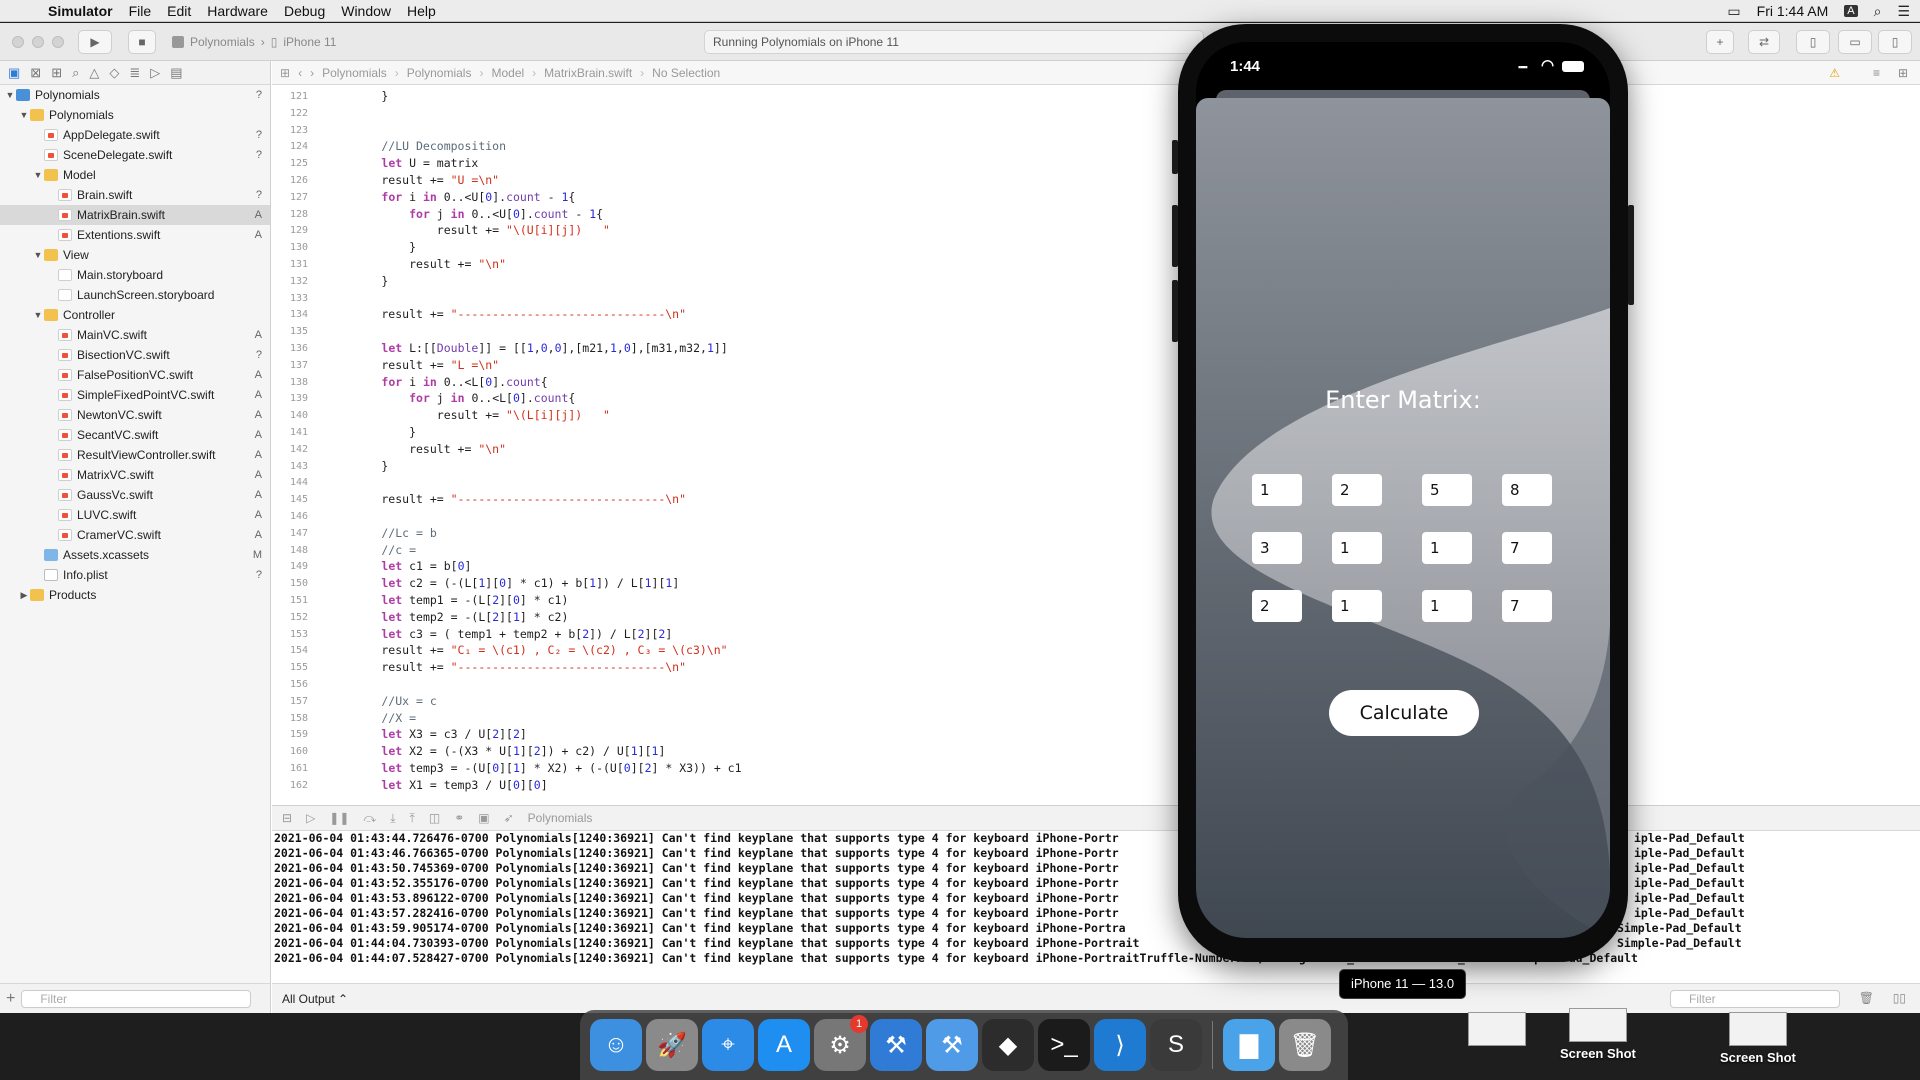 Image resolution: width=1920 pixels, height=1080 pixels. Describe the element at coordinates (135, 215) in the screenshot. I see `navigator-item: MatrixBrain.swift A` at that location.